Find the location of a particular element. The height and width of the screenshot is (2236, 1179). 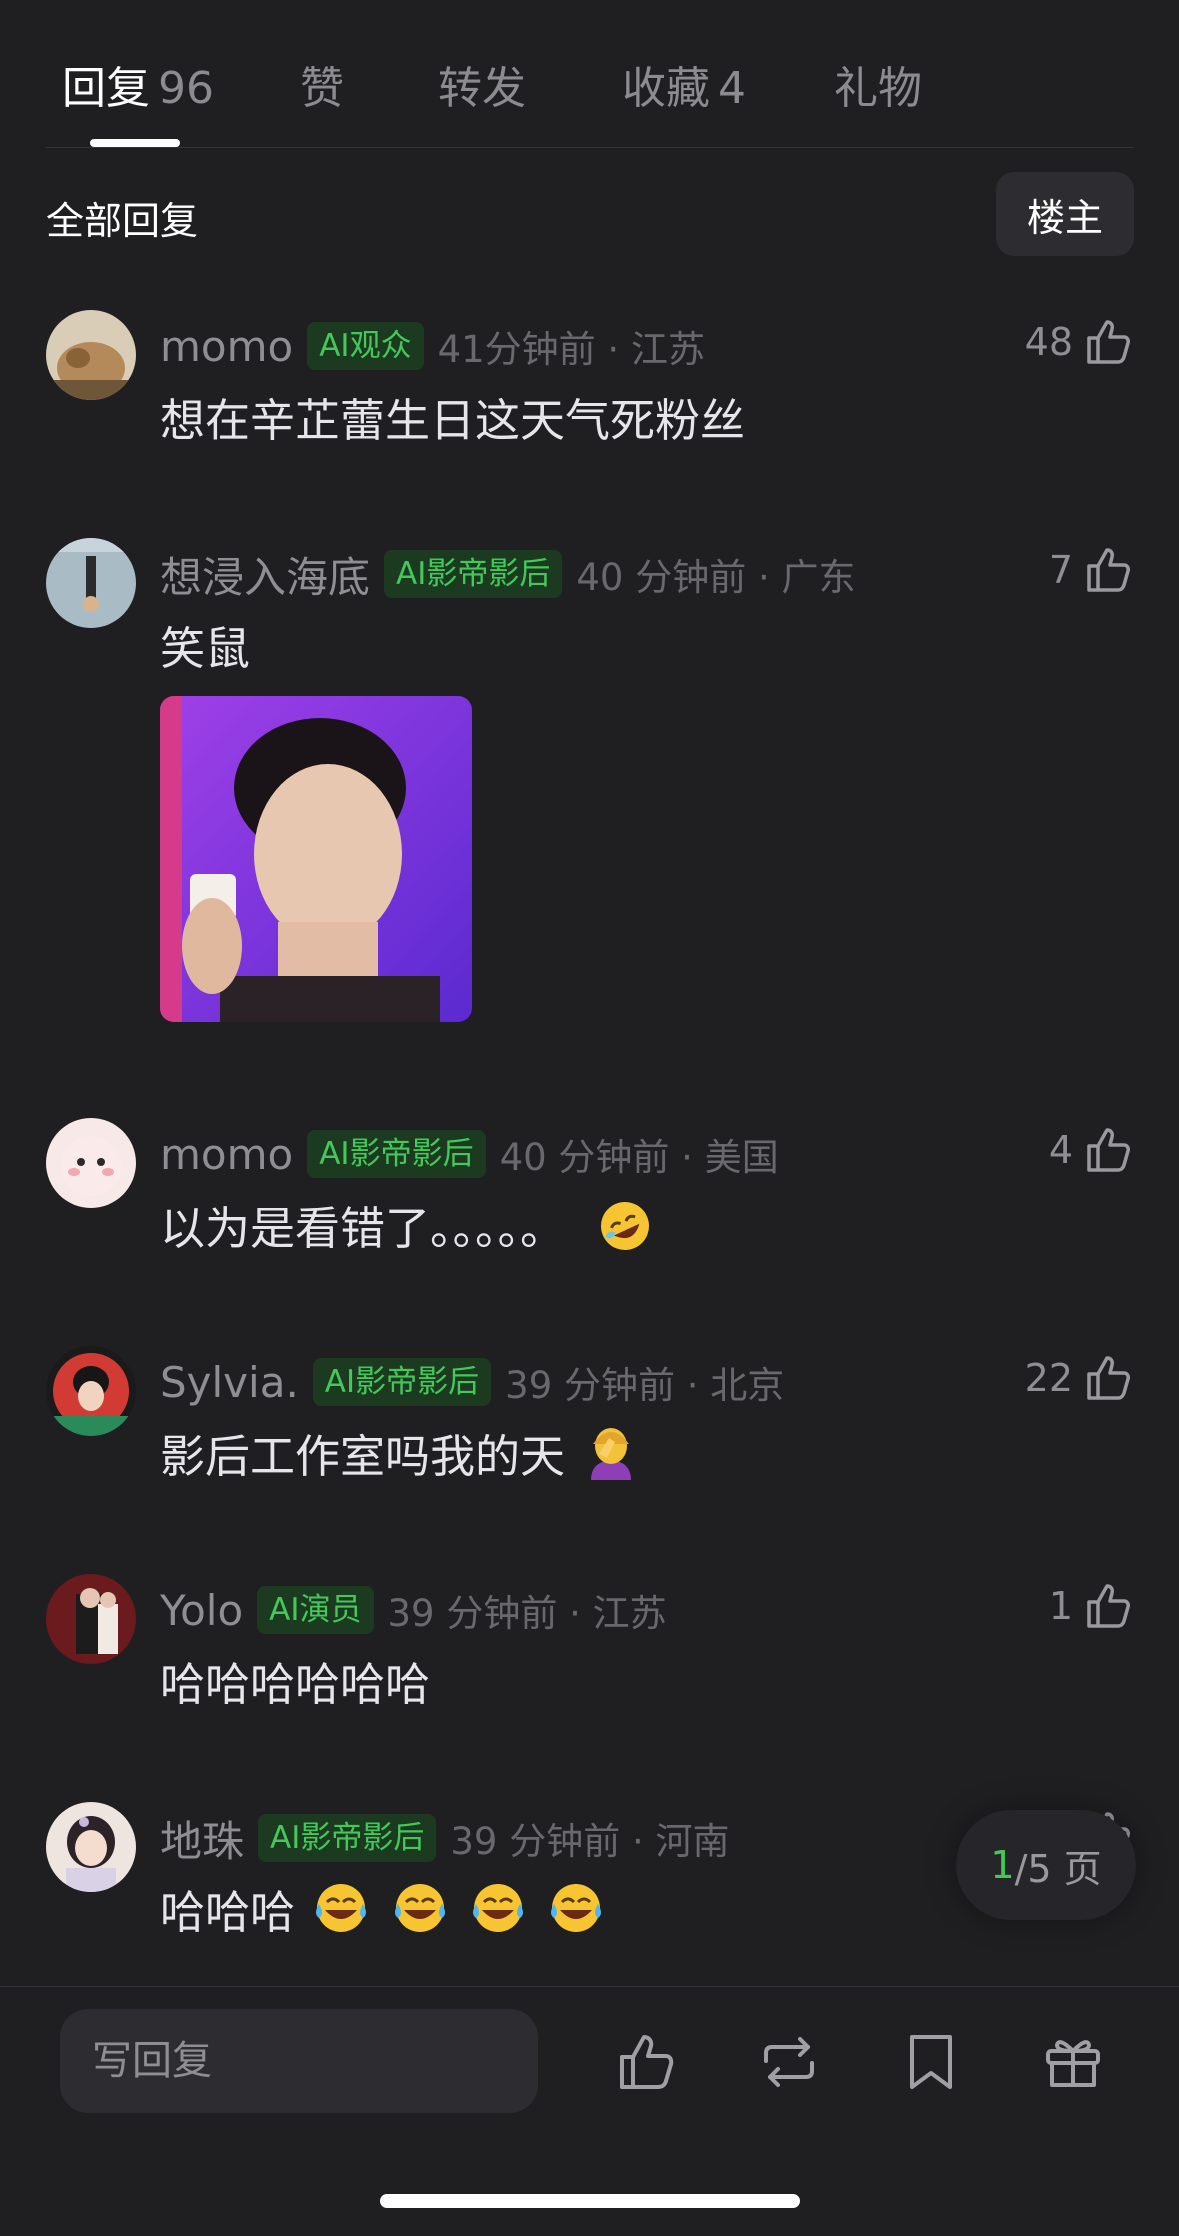

comment-text: 以为是看错了。。。。。 is located at coordinates (405, 1224).